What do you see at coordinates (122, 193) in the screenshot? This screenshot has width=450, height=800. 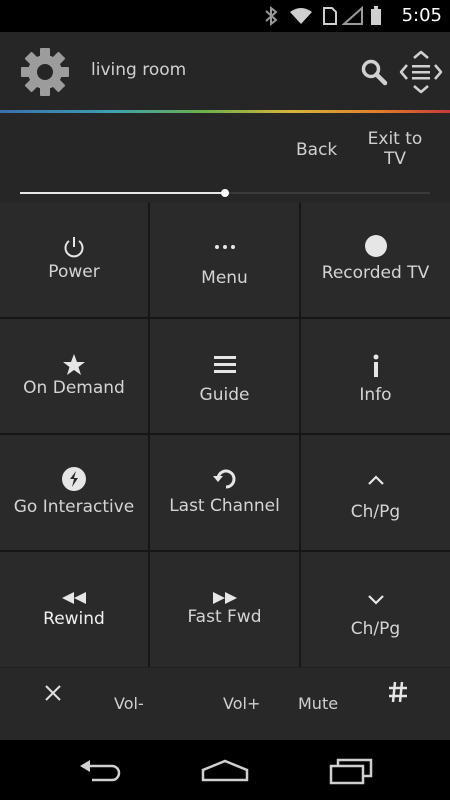 I see `slider-fill` at bounding box center [122, 193].